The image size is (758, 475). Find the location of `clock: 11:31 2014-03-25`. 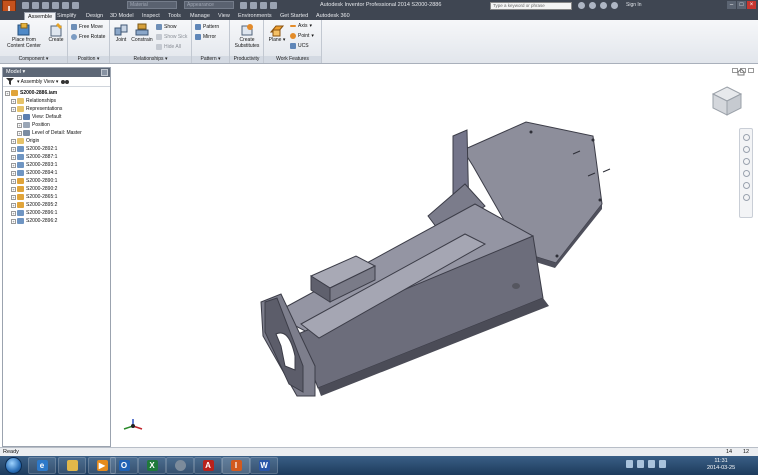

clock: 11:31 2014-03-25 is located at coordinates (721, 465).